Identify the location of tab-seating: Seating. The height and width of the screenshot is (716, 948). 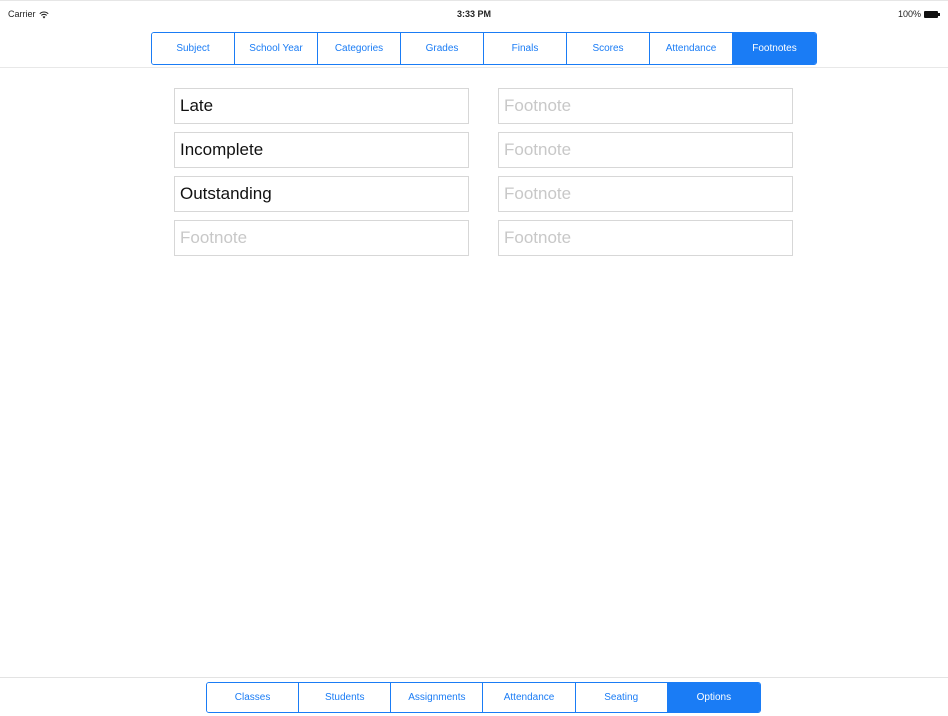
(621, 697).